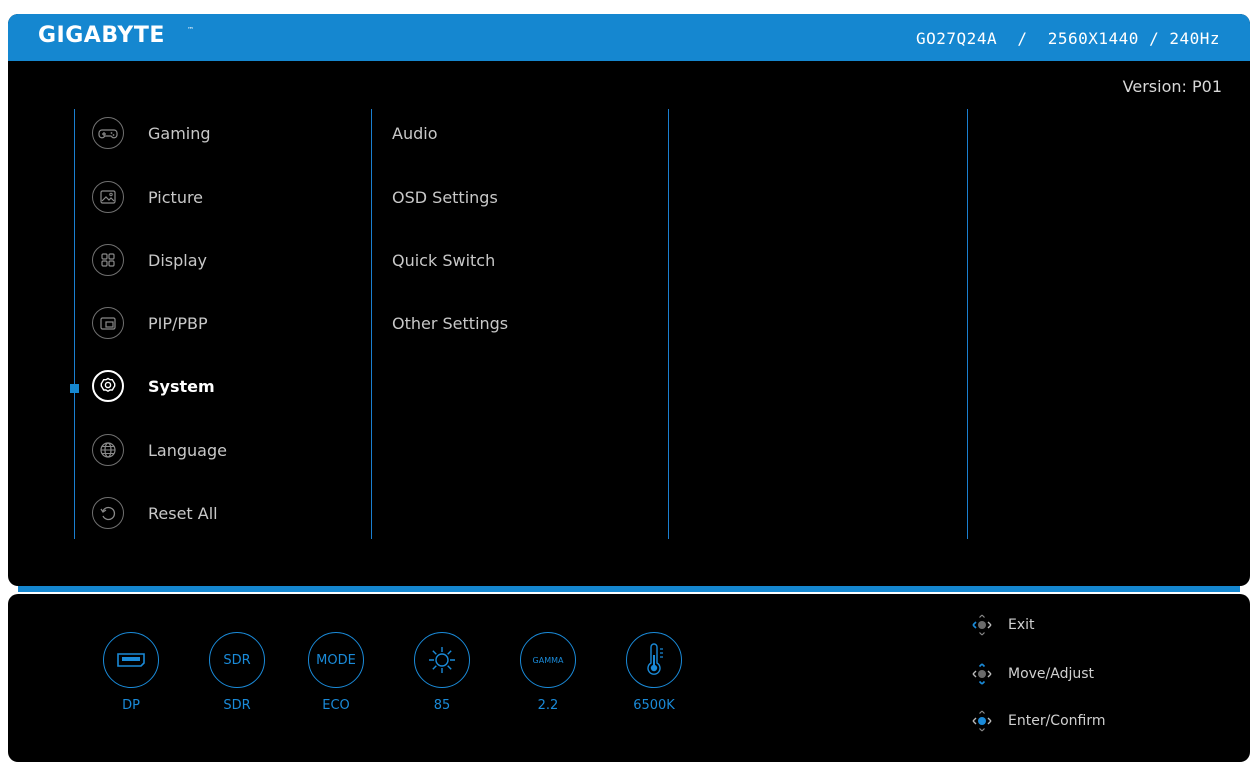  Describe the element at coordinates (982, 674) in the screenshot. I see `joystick-updown-icon` at that location.